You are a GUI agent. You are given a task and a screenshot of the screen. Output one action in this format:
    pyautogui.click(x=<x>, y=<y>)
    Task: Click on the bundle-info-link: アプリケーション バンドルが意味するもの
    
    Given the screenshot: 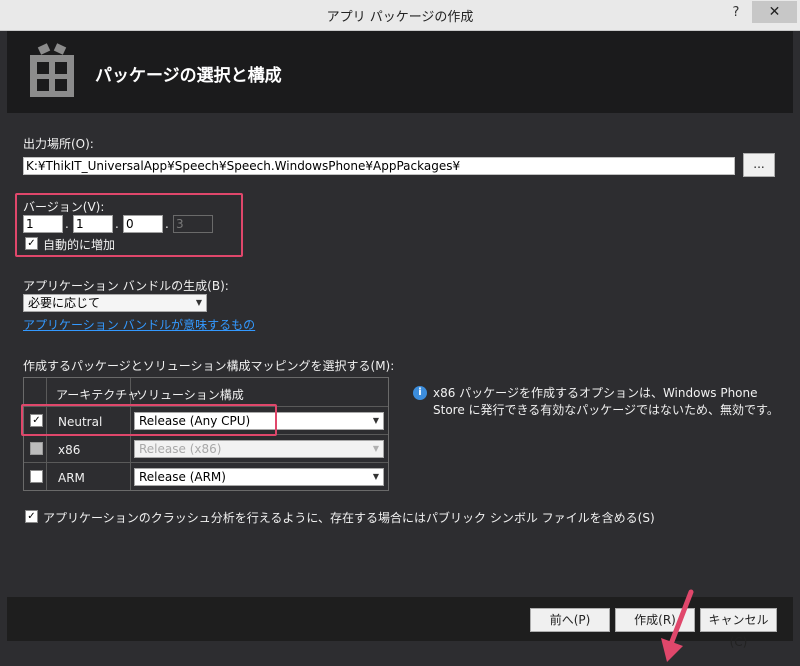 What is the action you would take?
    pyautogui.click(x=139, y=324)
    